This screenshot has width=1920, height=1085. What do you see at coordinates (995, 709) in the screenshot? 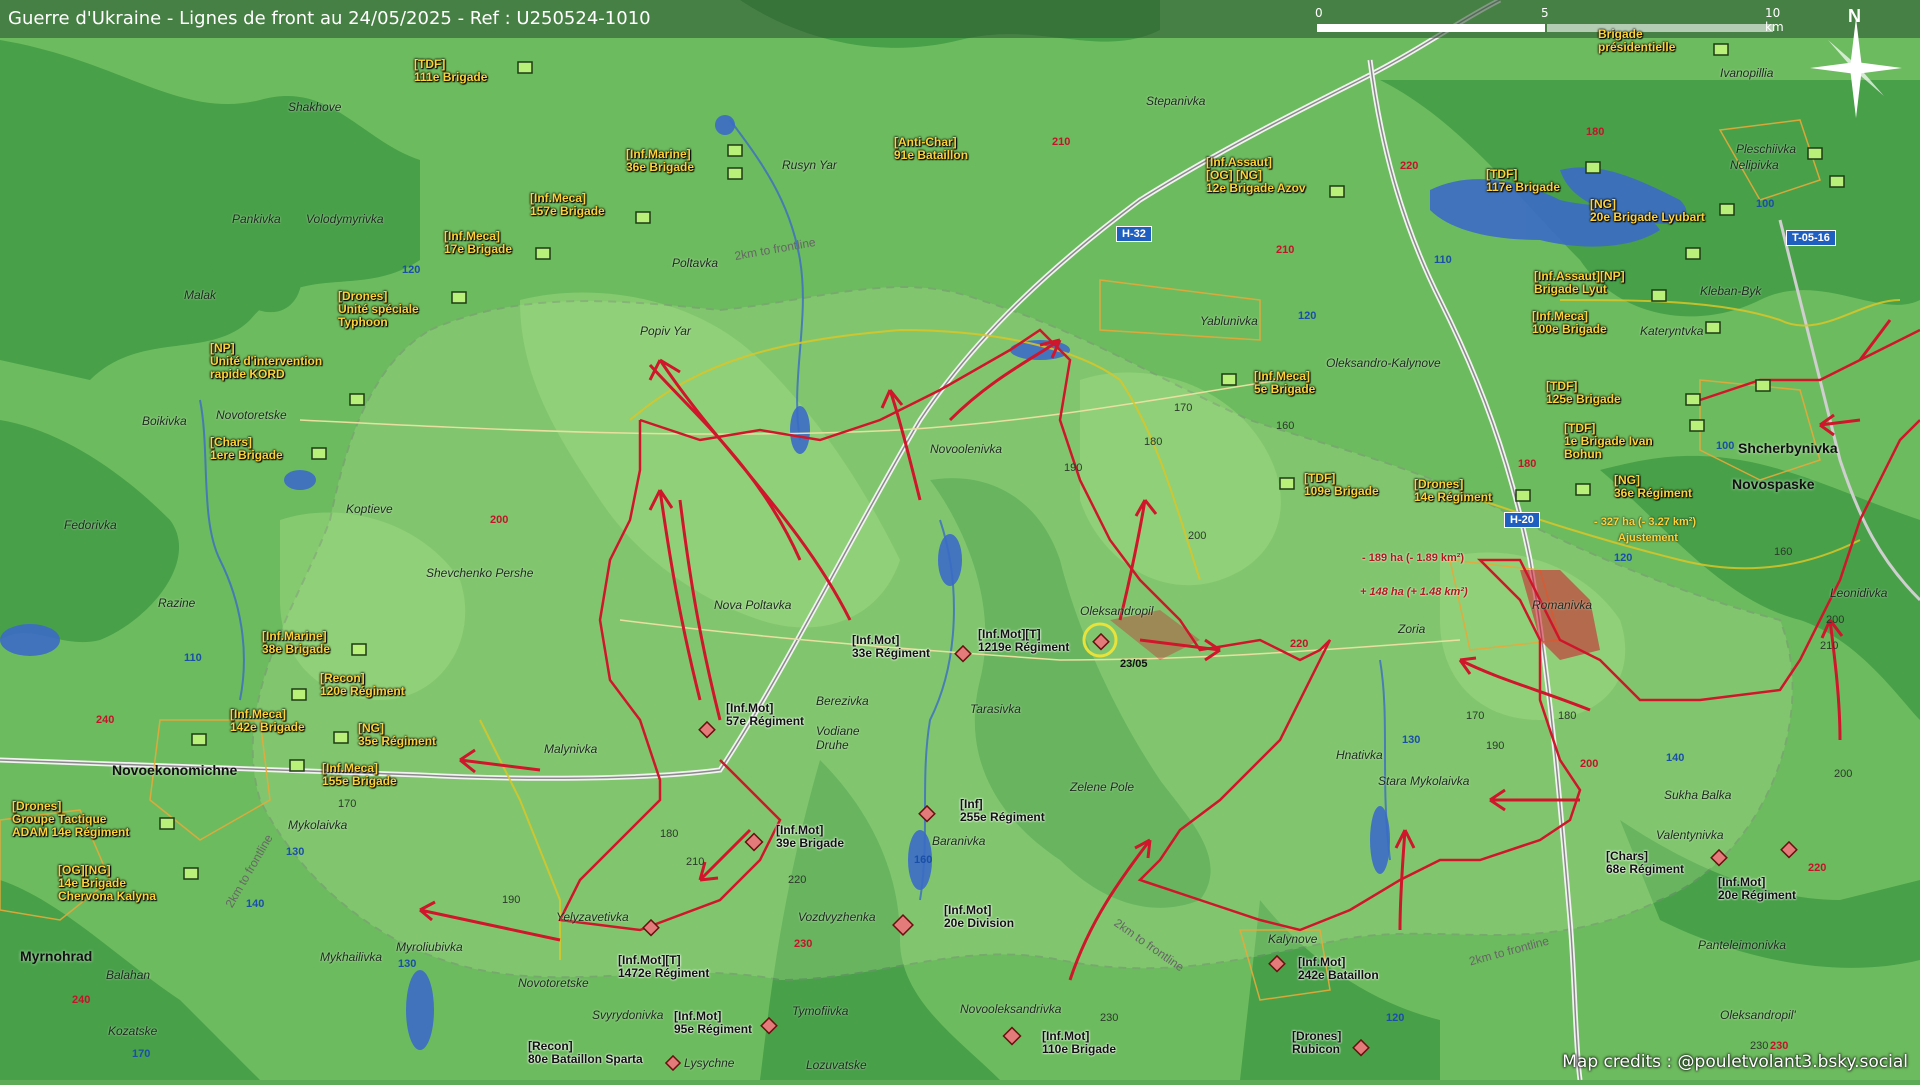
I see `place-label: Tarasivka` at bounding box center [995, 709].